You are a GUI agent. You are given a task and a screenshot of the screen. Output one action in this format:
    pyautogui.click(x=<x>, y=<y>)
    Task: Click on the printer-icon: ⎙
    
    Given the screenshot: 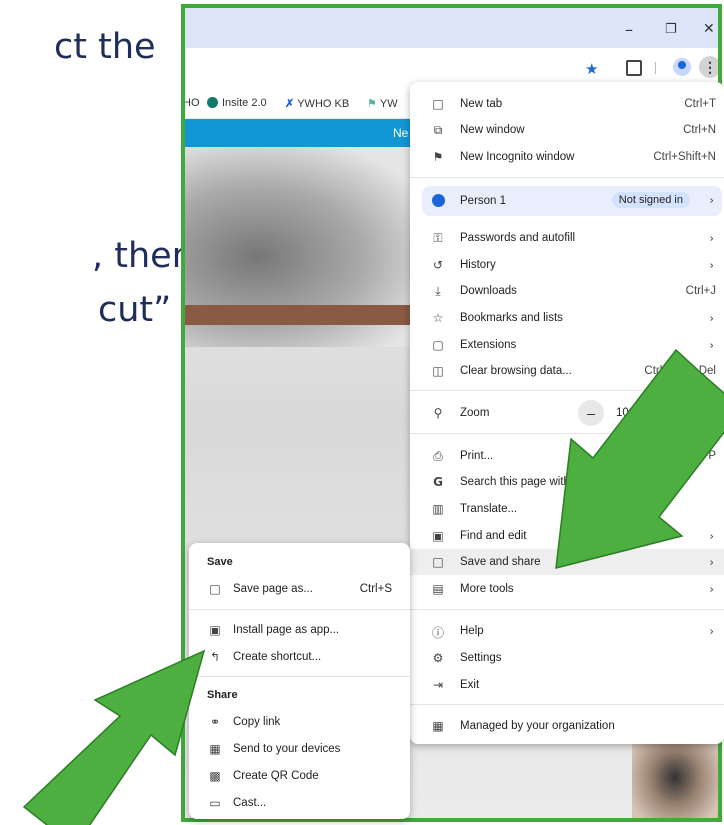 What is the action you would take?
    pyautogui.click(x=438, y=456)
    